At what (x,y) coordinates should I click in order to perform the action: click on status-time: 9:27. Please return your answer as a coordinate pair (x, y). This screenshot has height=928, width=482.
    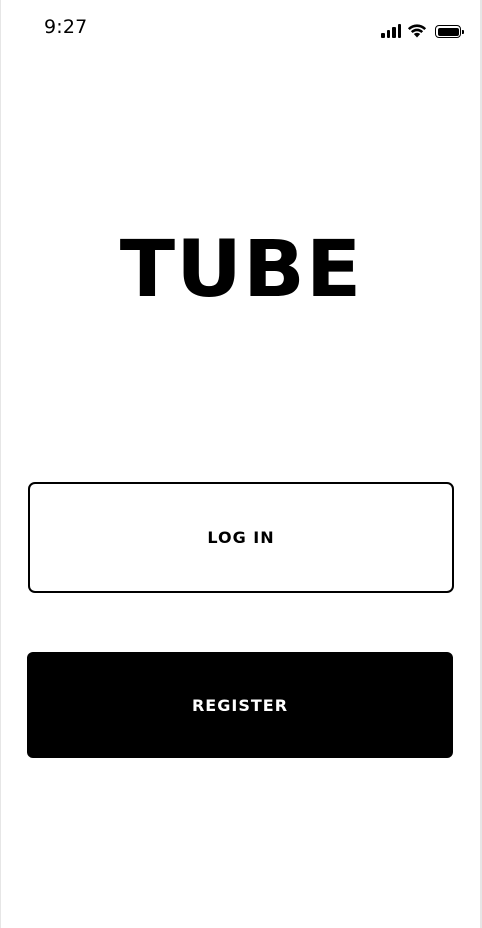
    Looking at the image, I should click on (66, 27).